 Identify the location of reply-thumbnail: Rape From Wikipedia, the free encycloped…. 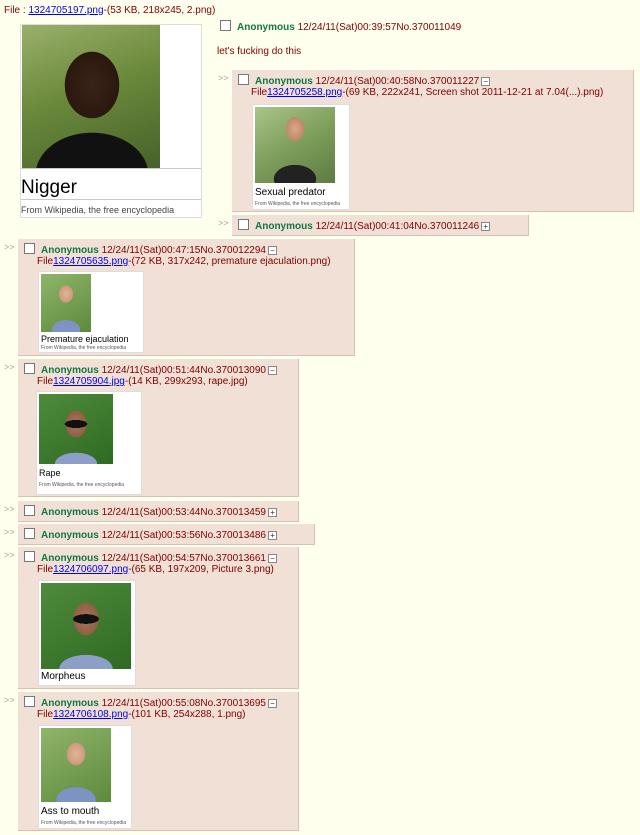
(89, 443).